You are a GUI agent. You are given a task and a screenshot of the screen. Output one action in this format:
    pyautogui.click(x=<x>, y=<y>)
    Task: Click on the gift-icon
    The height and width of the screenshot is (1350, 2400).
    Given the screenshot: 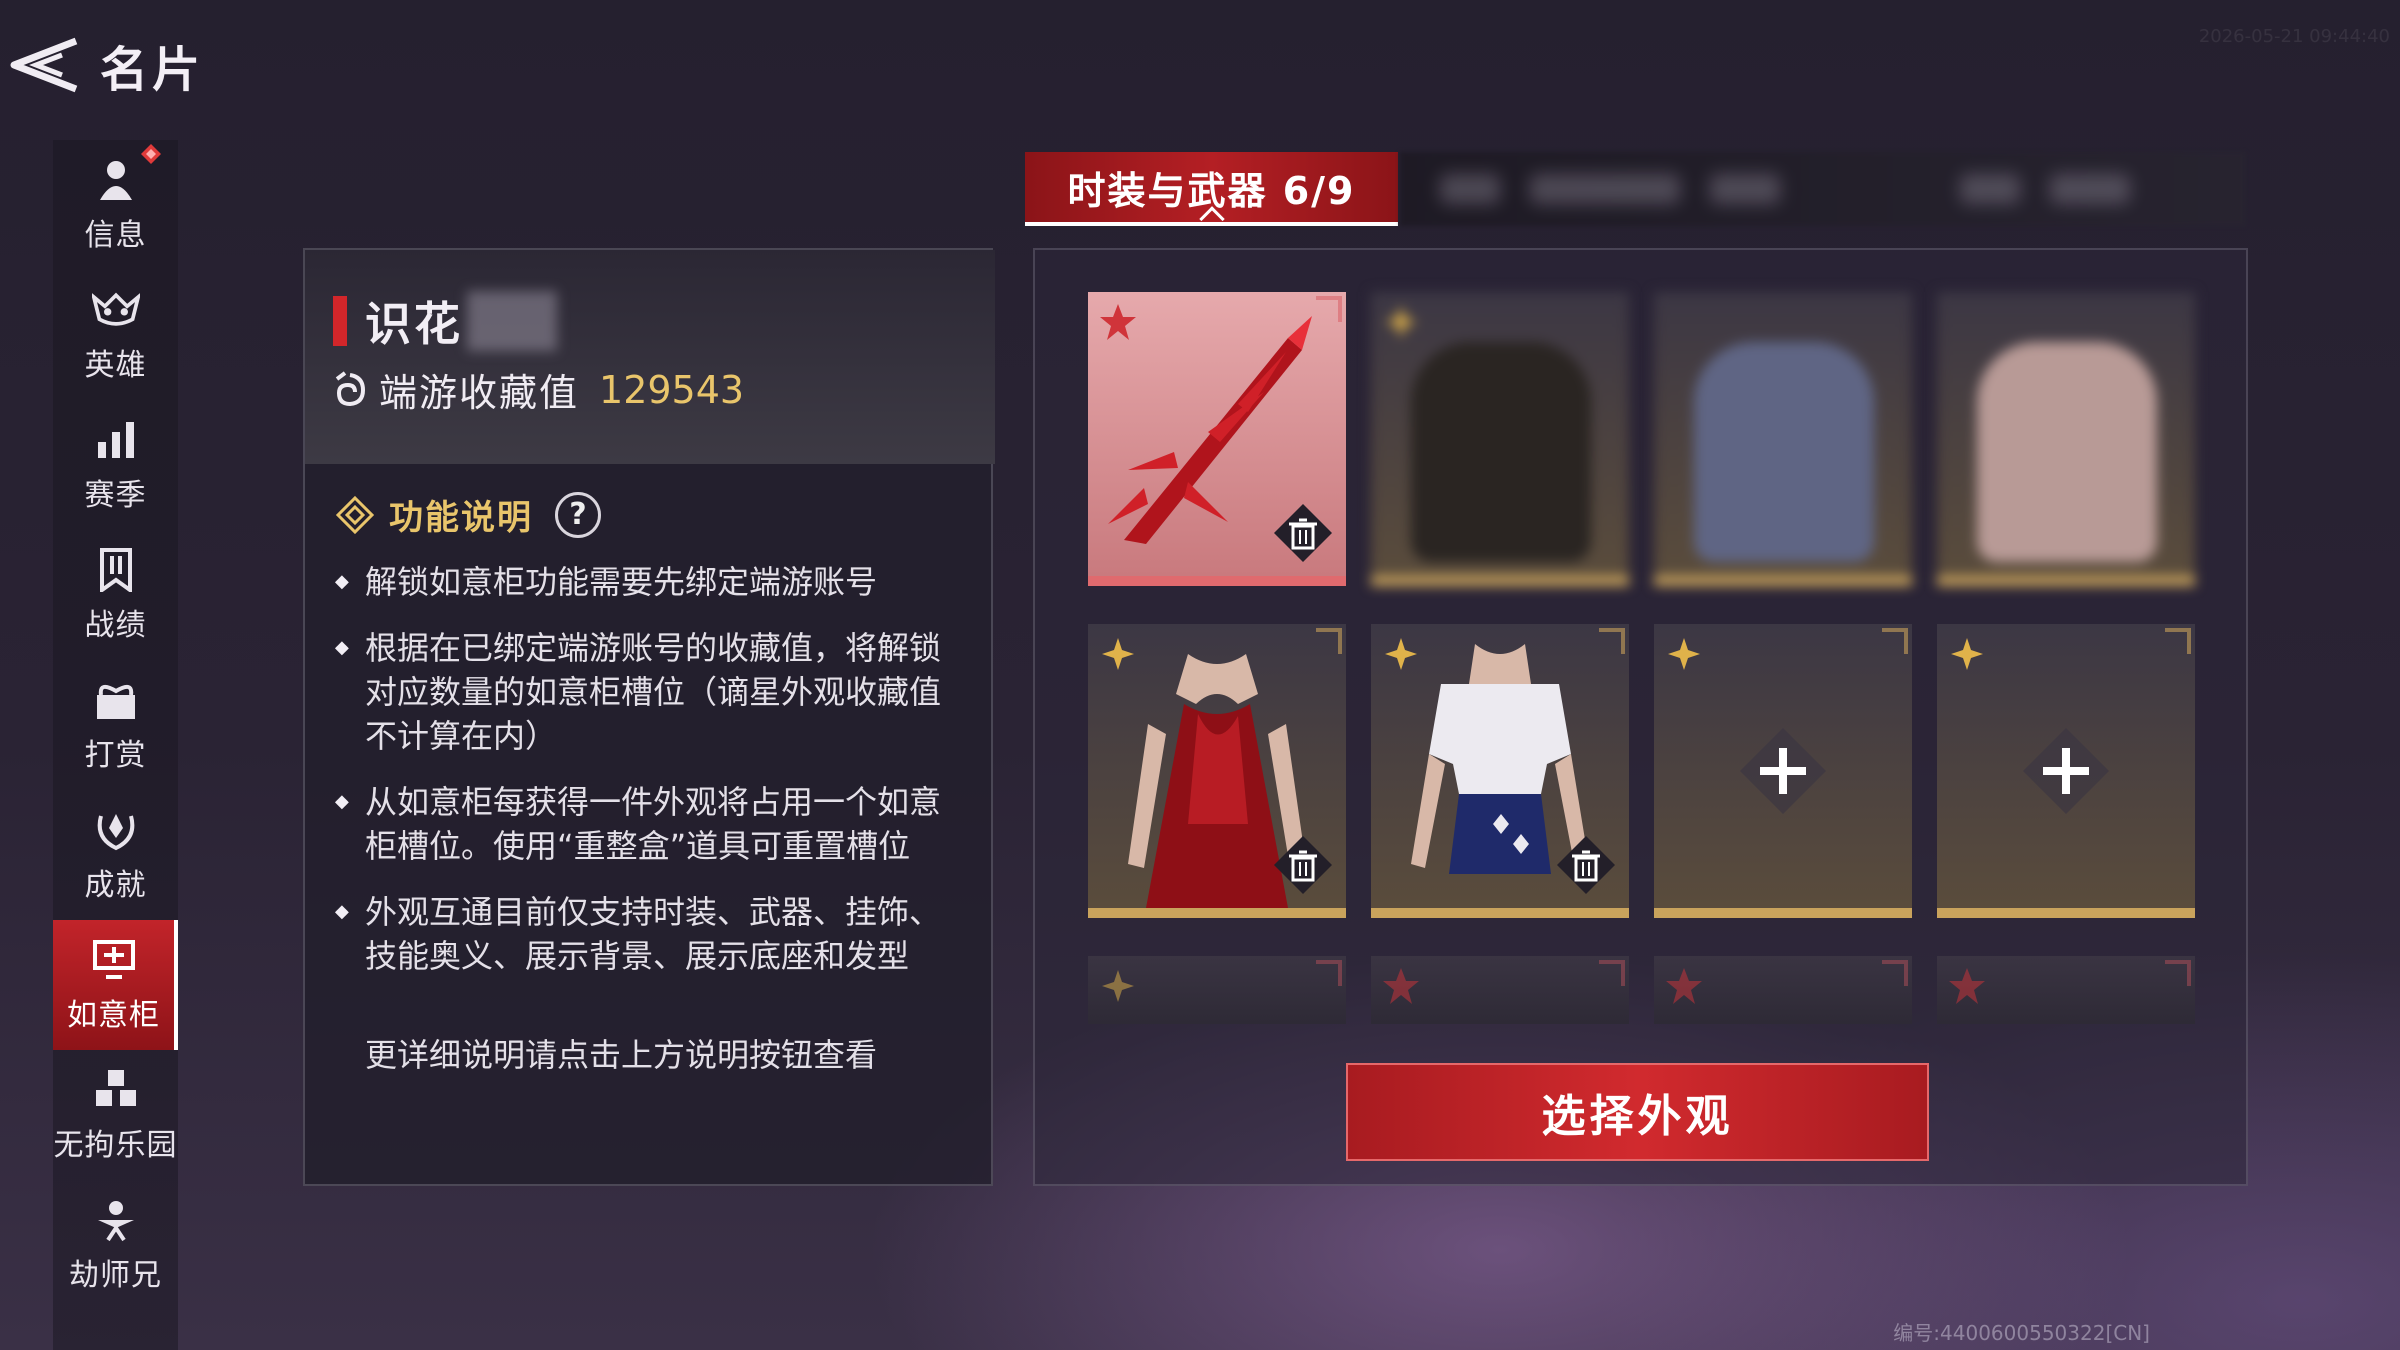 What is the action you would take?
    pyautogui.click(x=116, y=700)
    